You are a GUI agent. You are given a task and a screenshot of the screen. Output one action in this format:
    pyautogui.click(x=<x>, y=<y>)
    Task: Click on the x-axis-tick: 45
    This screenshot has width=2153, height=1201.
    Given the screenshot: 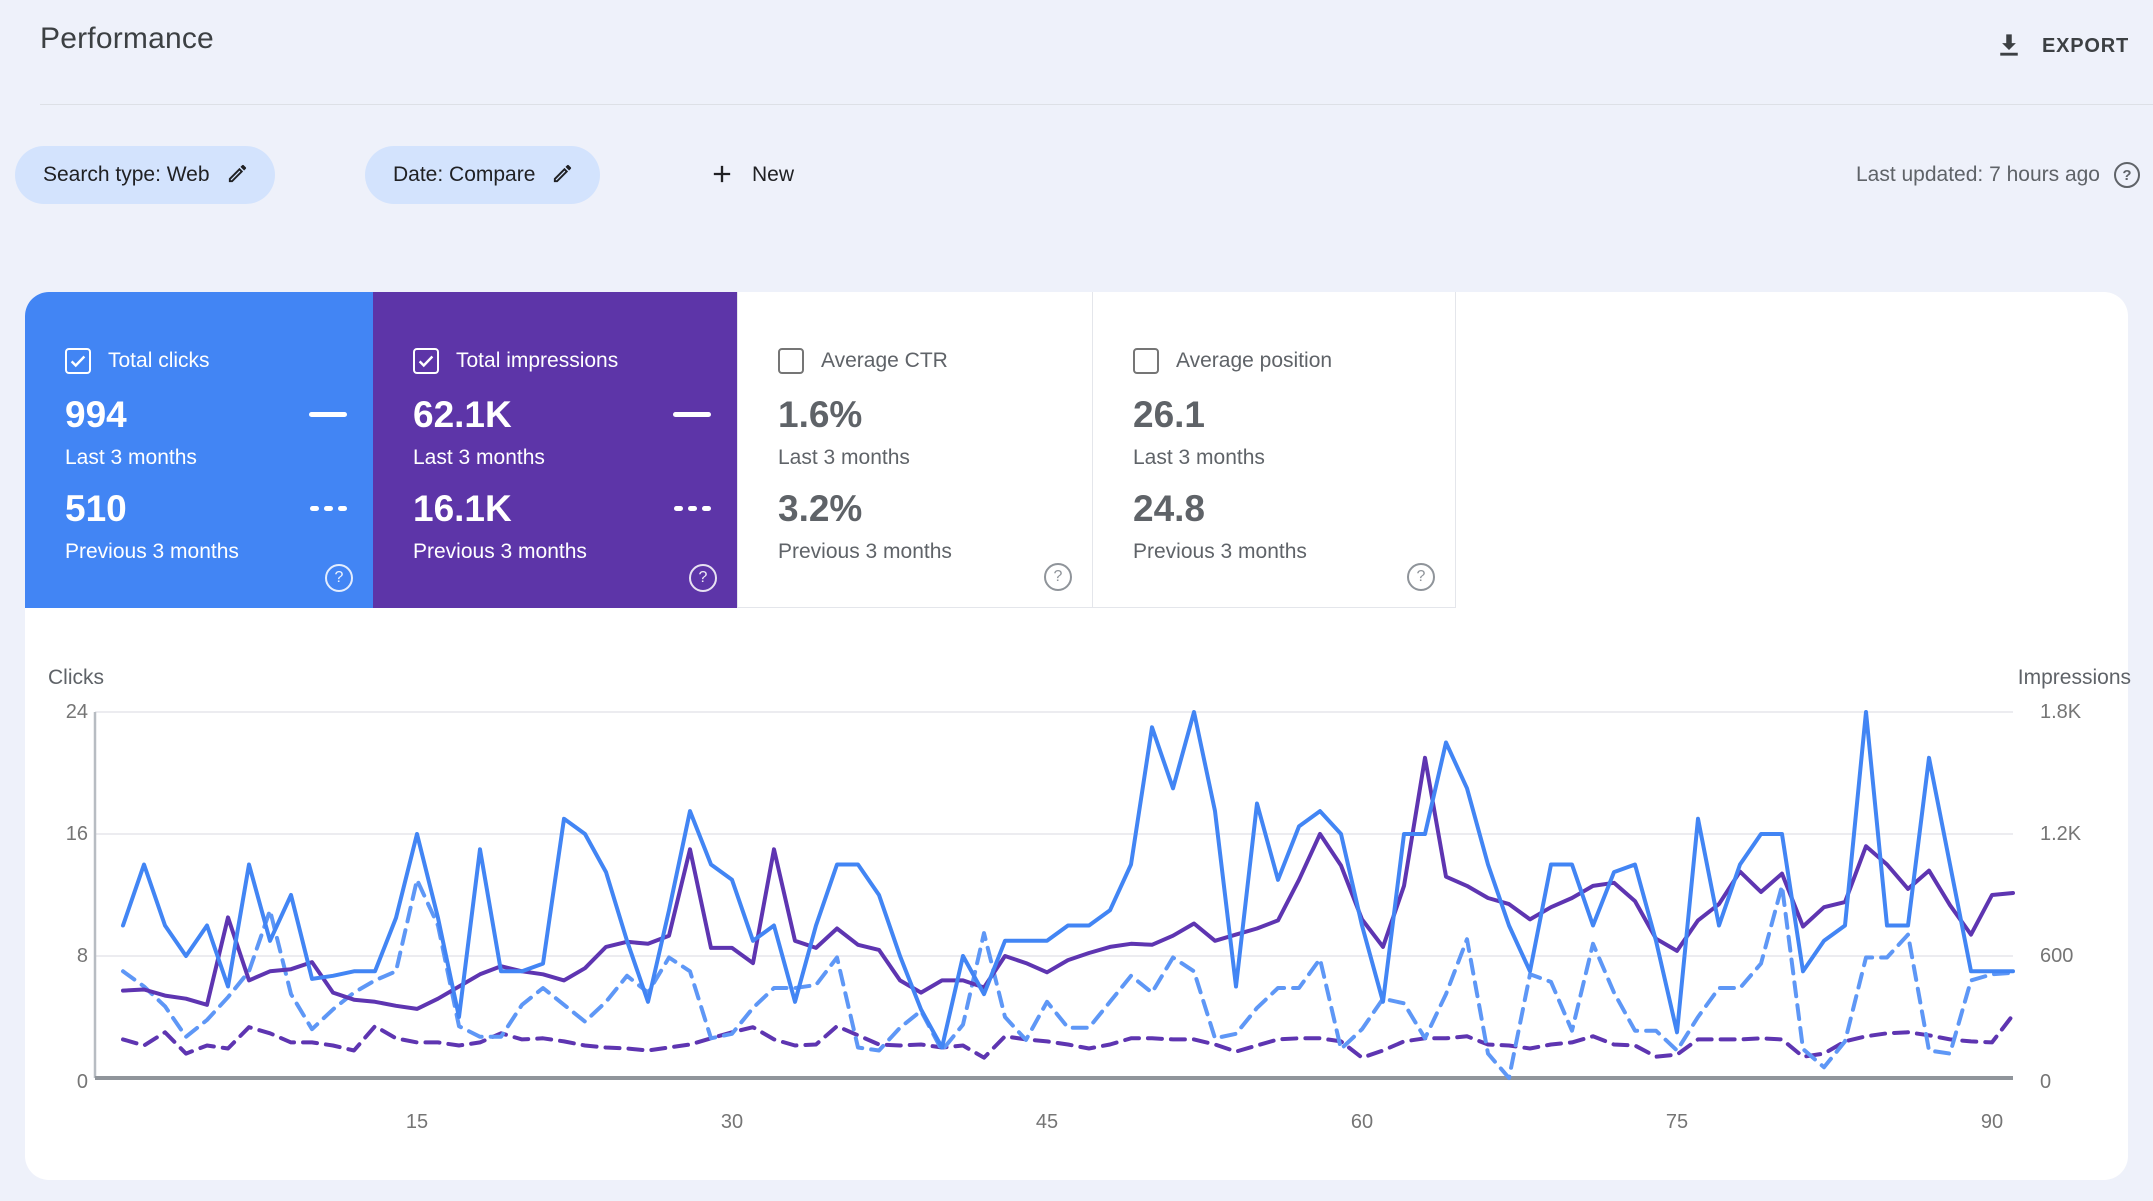 What is the action you would take?
    pyautogui.click(x=1047, y=1122)
    